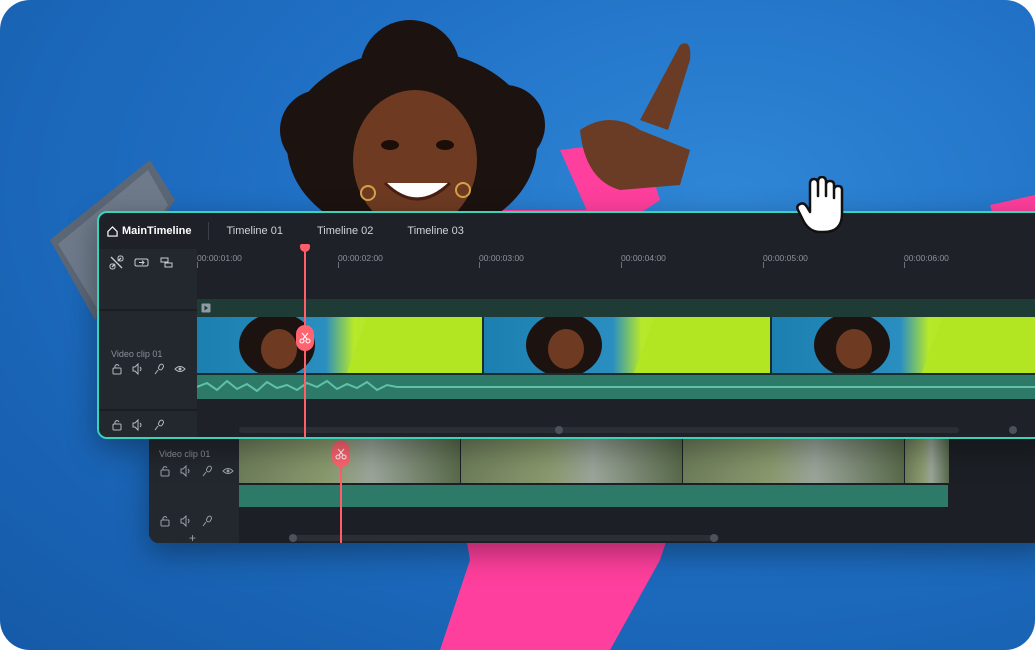  I want to click on tab-main-timeline: MainTimeline, so click(154, 231).